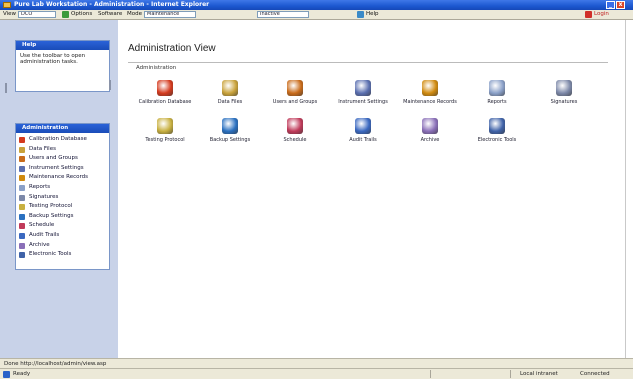 The image size is (633, 379). What do you see at coordinates (363, 100) in the screenshot?
I see `admin-tile: Instrument Settings` at bounding box center [363, 100].